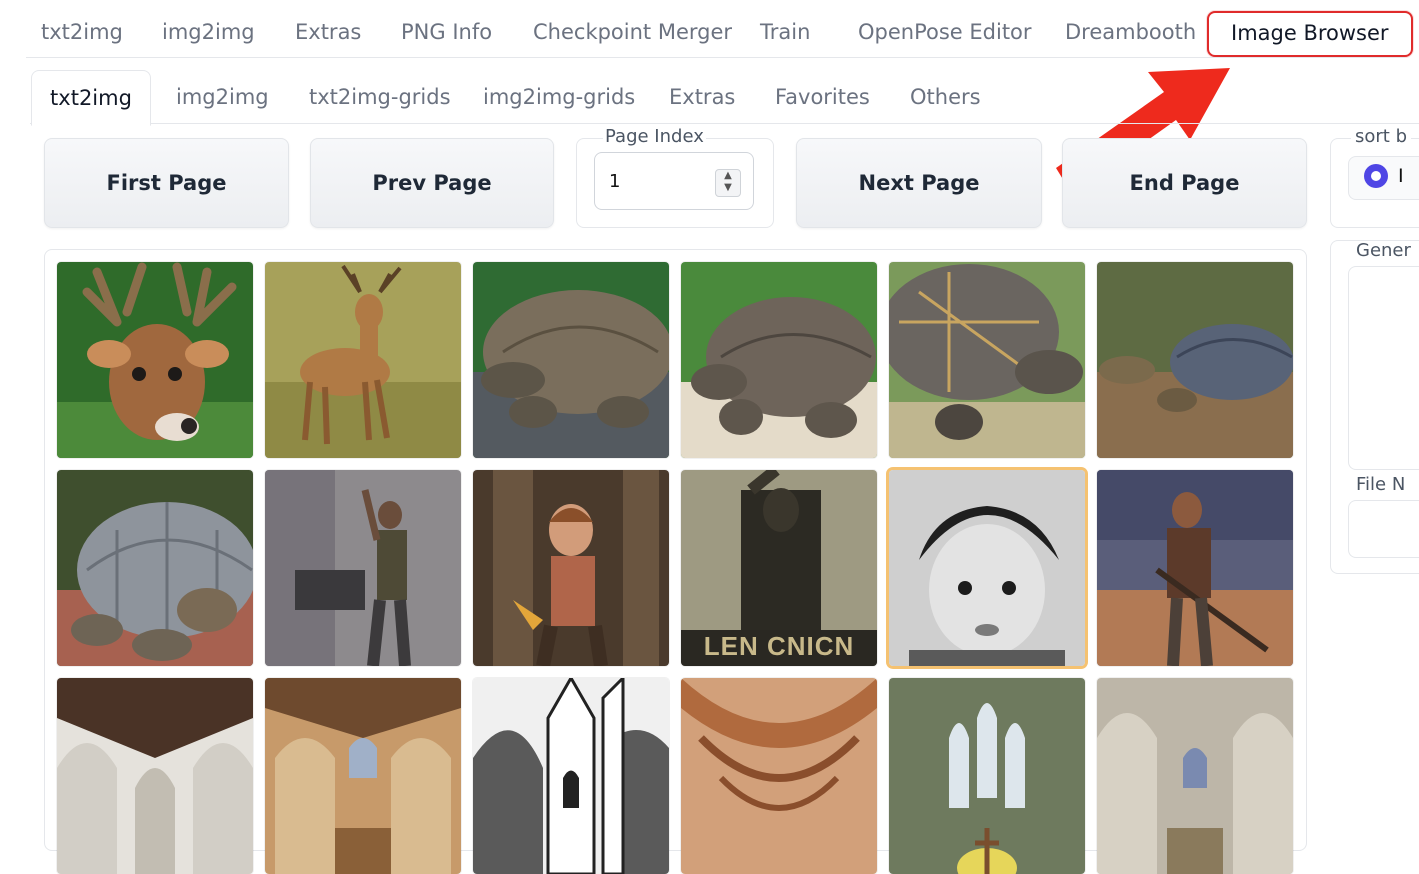 Image resolution: width=1419 pixels, height=874 pixels. I want to click on page-index-label: Page Index, so click(654, 136).